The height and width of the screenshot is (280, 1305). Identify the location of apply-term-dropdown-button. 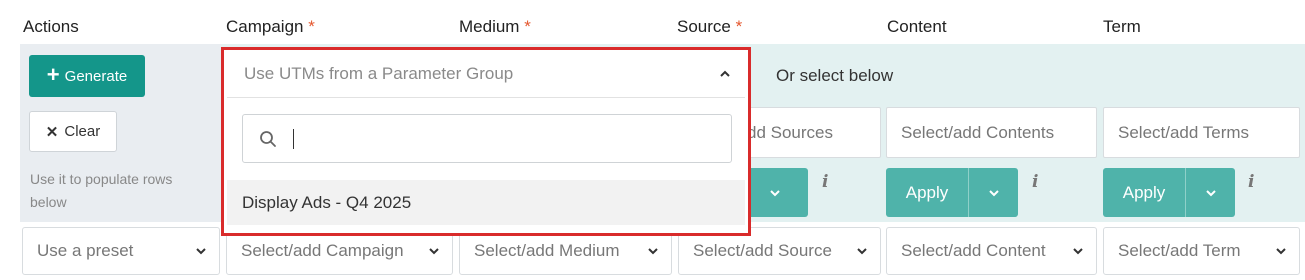
(1210, 192).